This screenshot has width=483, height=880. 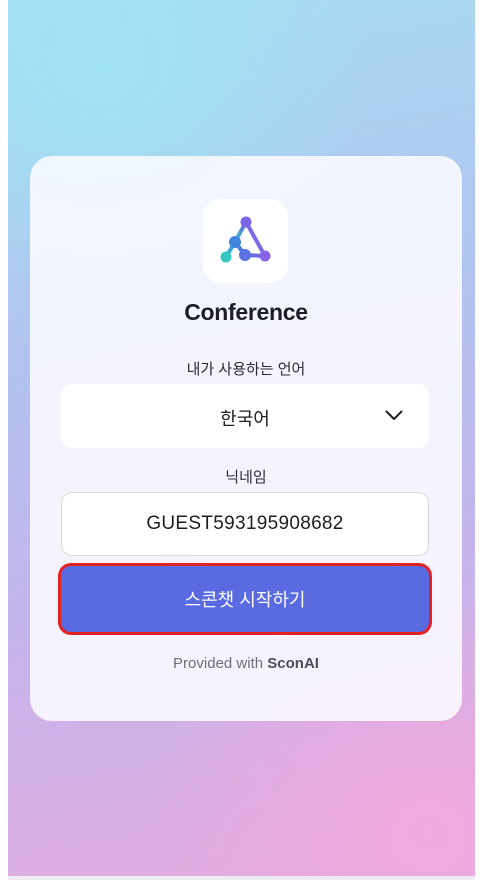 I want to click on network-triangle-icon, so click(x=245, y=239).